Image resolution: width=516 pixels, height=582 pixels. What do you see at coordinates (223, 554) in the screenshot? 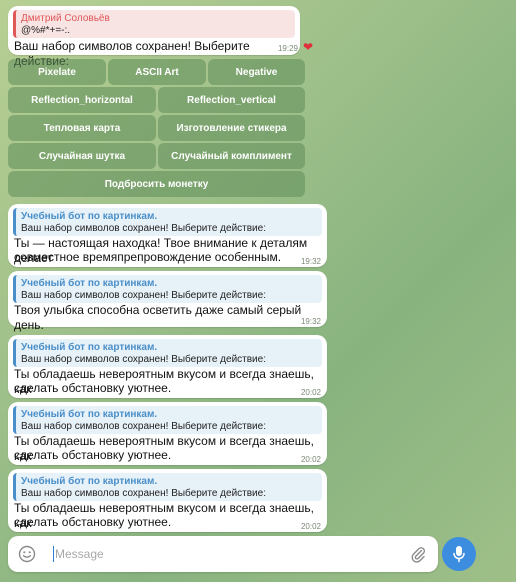
I see `message-composer: Message` at bounding box center [223, 554].